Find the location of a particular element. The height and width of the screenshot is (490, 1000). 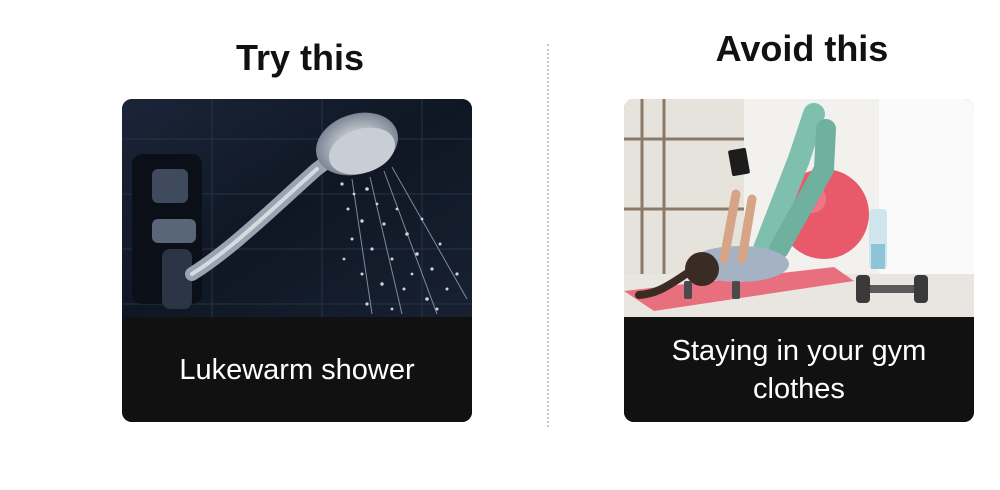

try-this-heading: Try this is located at coordinates (300, 57).